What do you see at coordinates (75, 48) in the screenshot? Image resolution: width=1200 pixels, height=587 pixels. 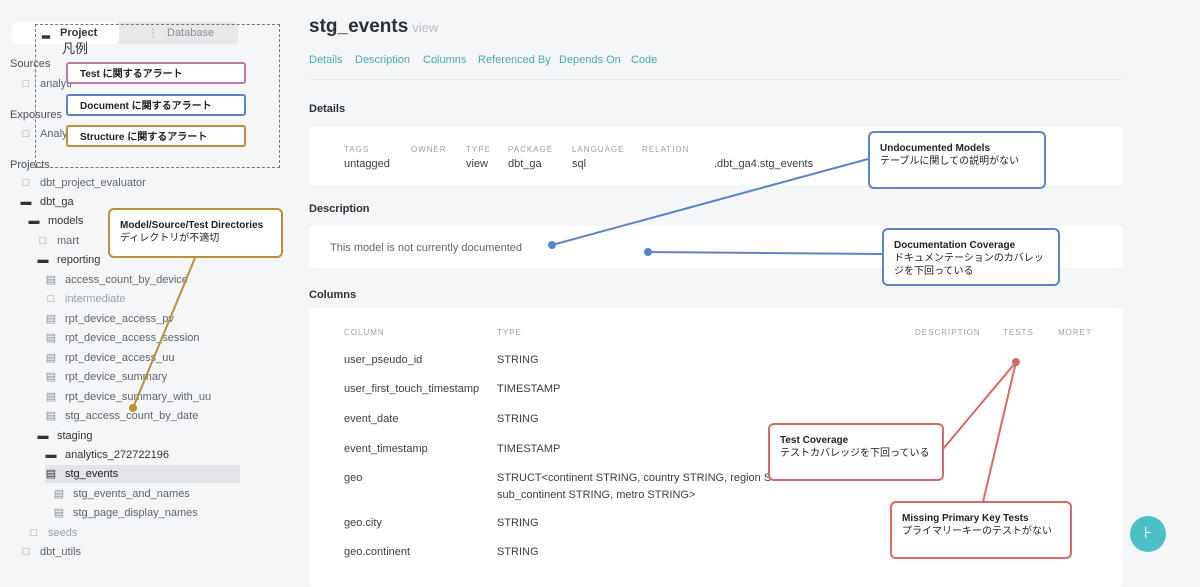 I see `legend-title: 凡例` at bounding box center [75, 48].